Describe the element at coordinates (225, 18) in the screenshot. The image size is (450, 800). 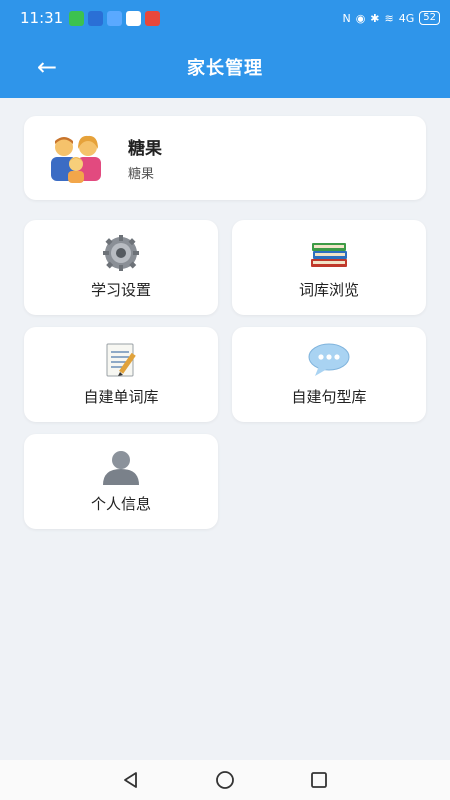
I see `status-bar: 11:31 N ◉ ✱ ≋ 4G 52` at that location.